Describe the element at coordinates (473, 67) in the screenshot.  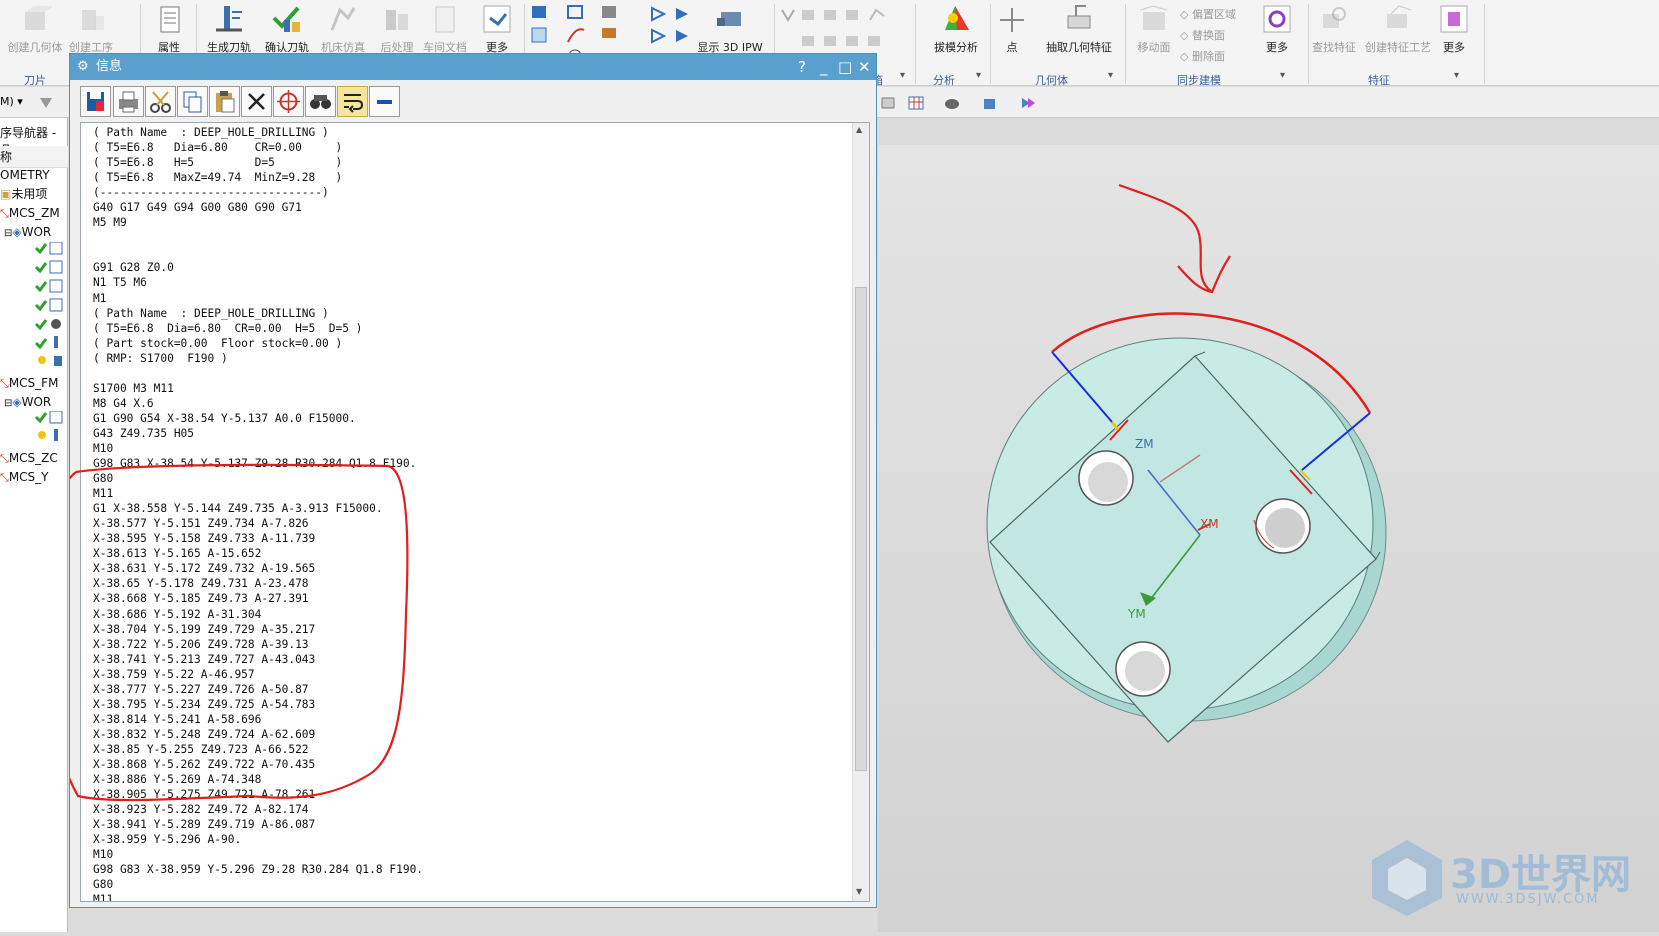
I see `dialog-titlebar: ⚙ 信息 ? _ □ ✕` at that location.